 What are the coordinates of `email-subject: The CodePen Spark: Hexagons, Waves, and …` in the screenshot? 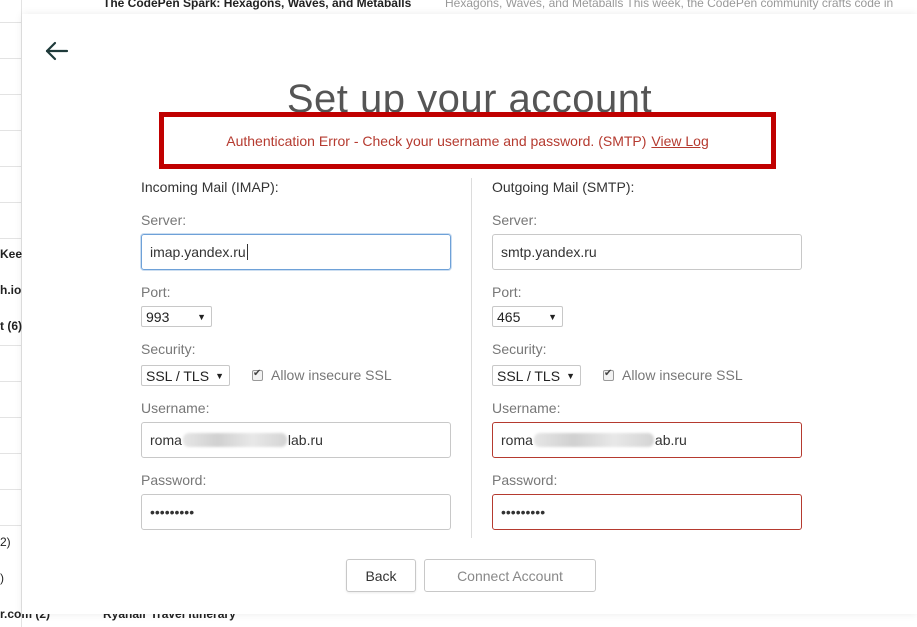 It's located at (257, 5).